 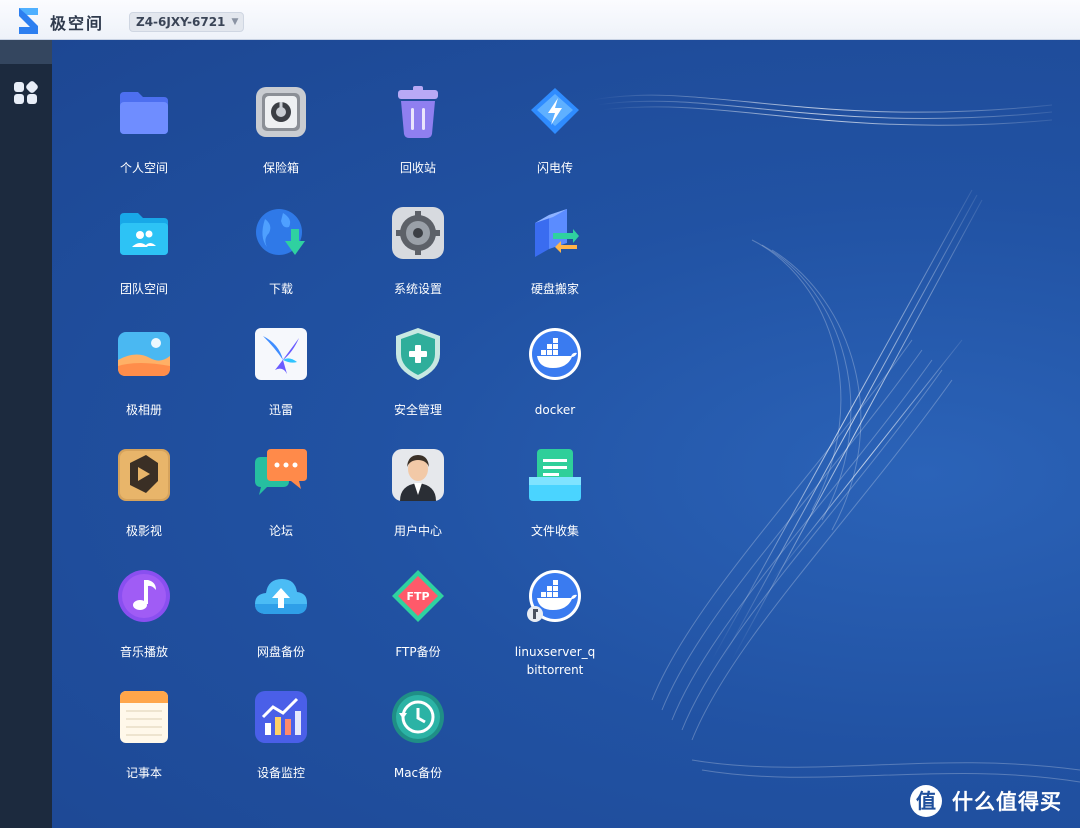 I want to click on app-label: 记事本, so click(x=143, y=773).